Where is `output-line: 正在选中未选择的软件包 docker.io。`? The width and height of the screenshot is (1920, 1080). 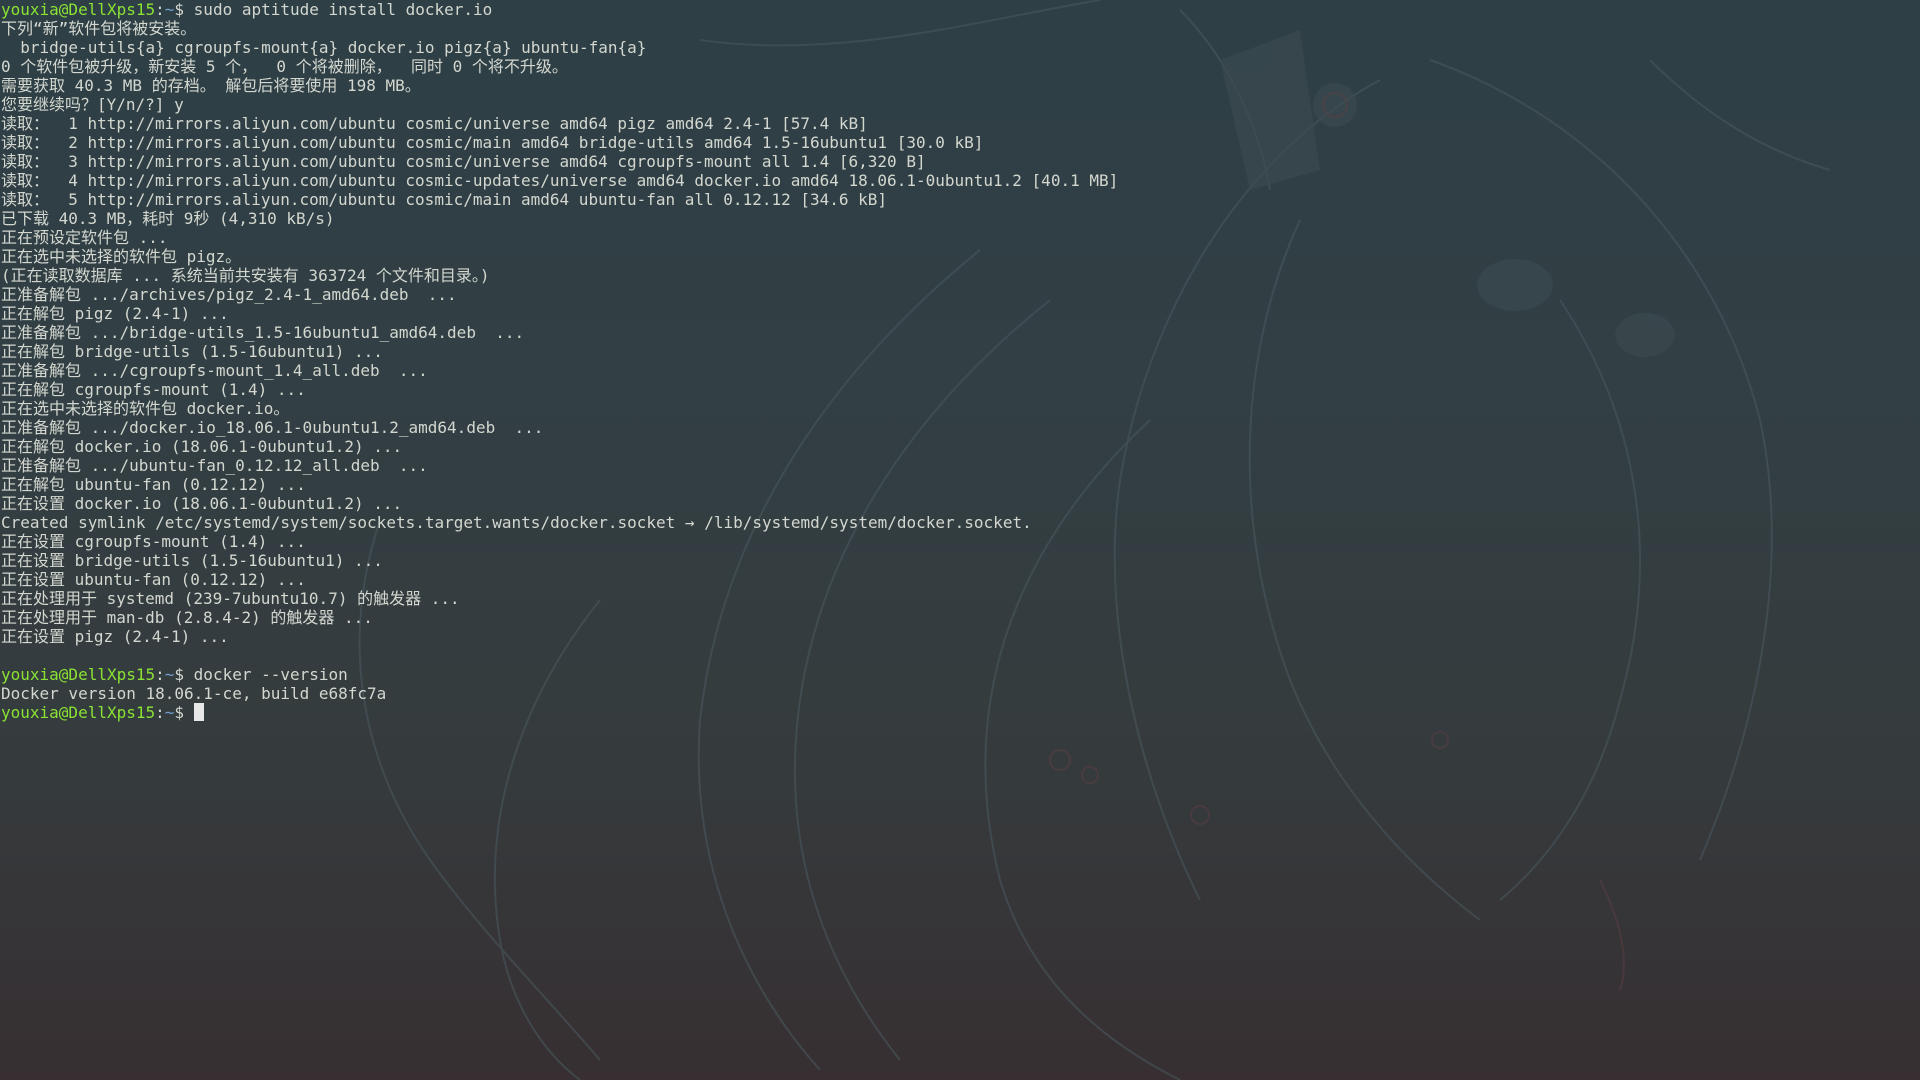 output-line: 正在选中未选择的软件包 docker.io。 is located at coordinates (145, 408).